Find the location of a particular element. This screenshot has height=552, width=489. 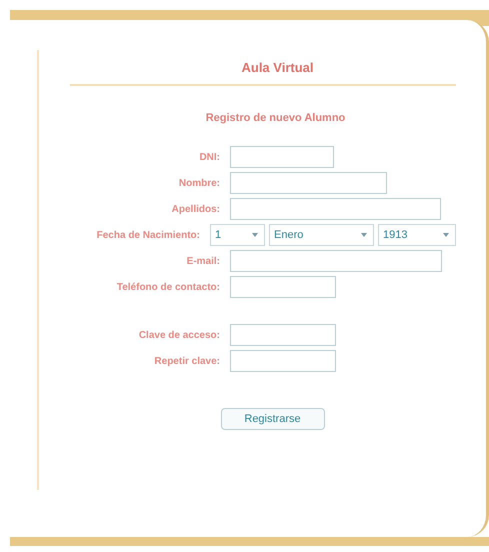

field-label: Repetir clave: is located at coordinates (187, 361).